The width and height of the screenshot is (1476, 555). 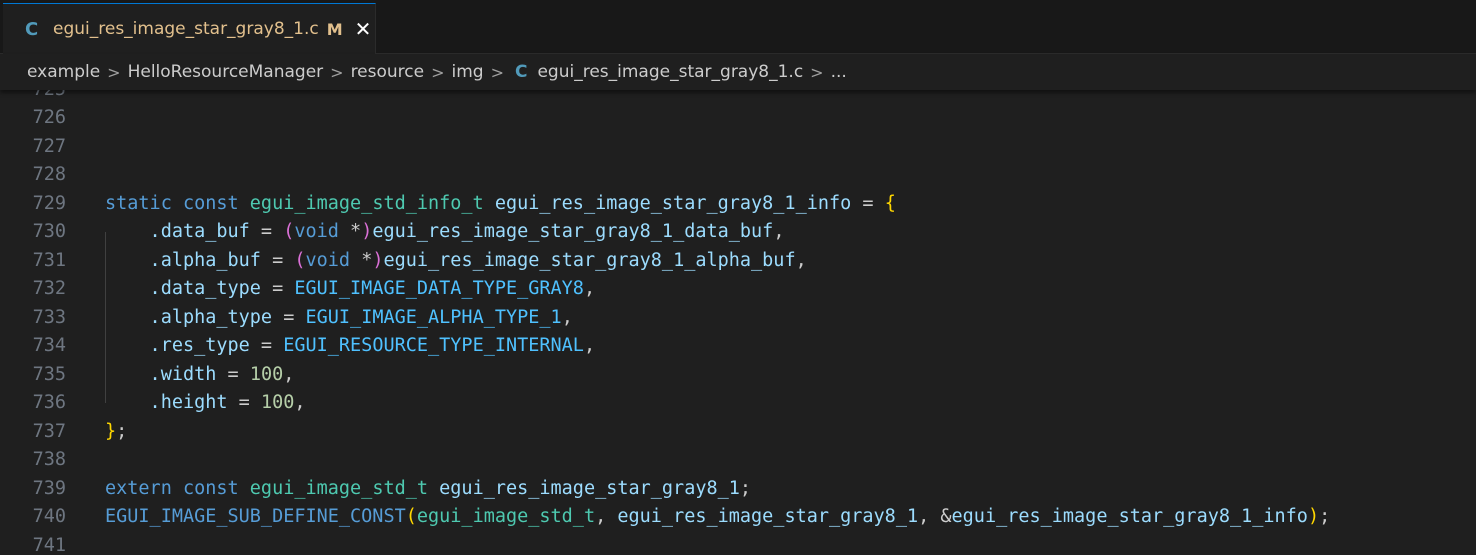 I want to click on code-text: };, so click(x=116, y=432).